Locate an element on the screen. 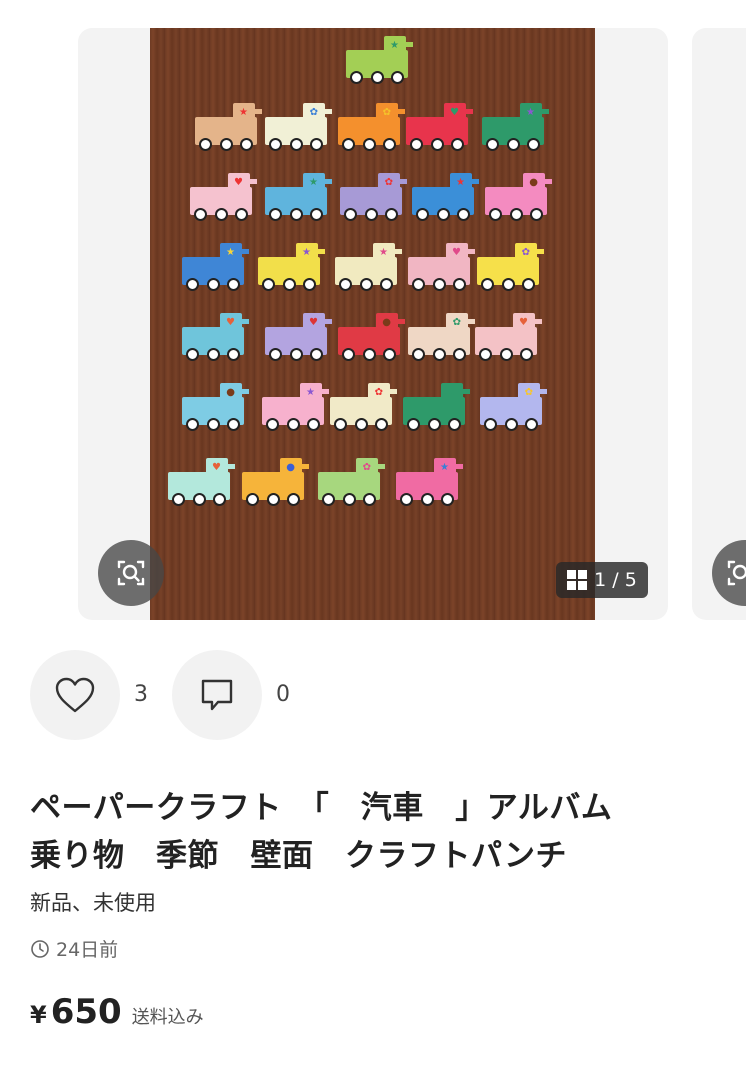 The image size is (746, 1080). comment-button is located at coordinates (217, 695).